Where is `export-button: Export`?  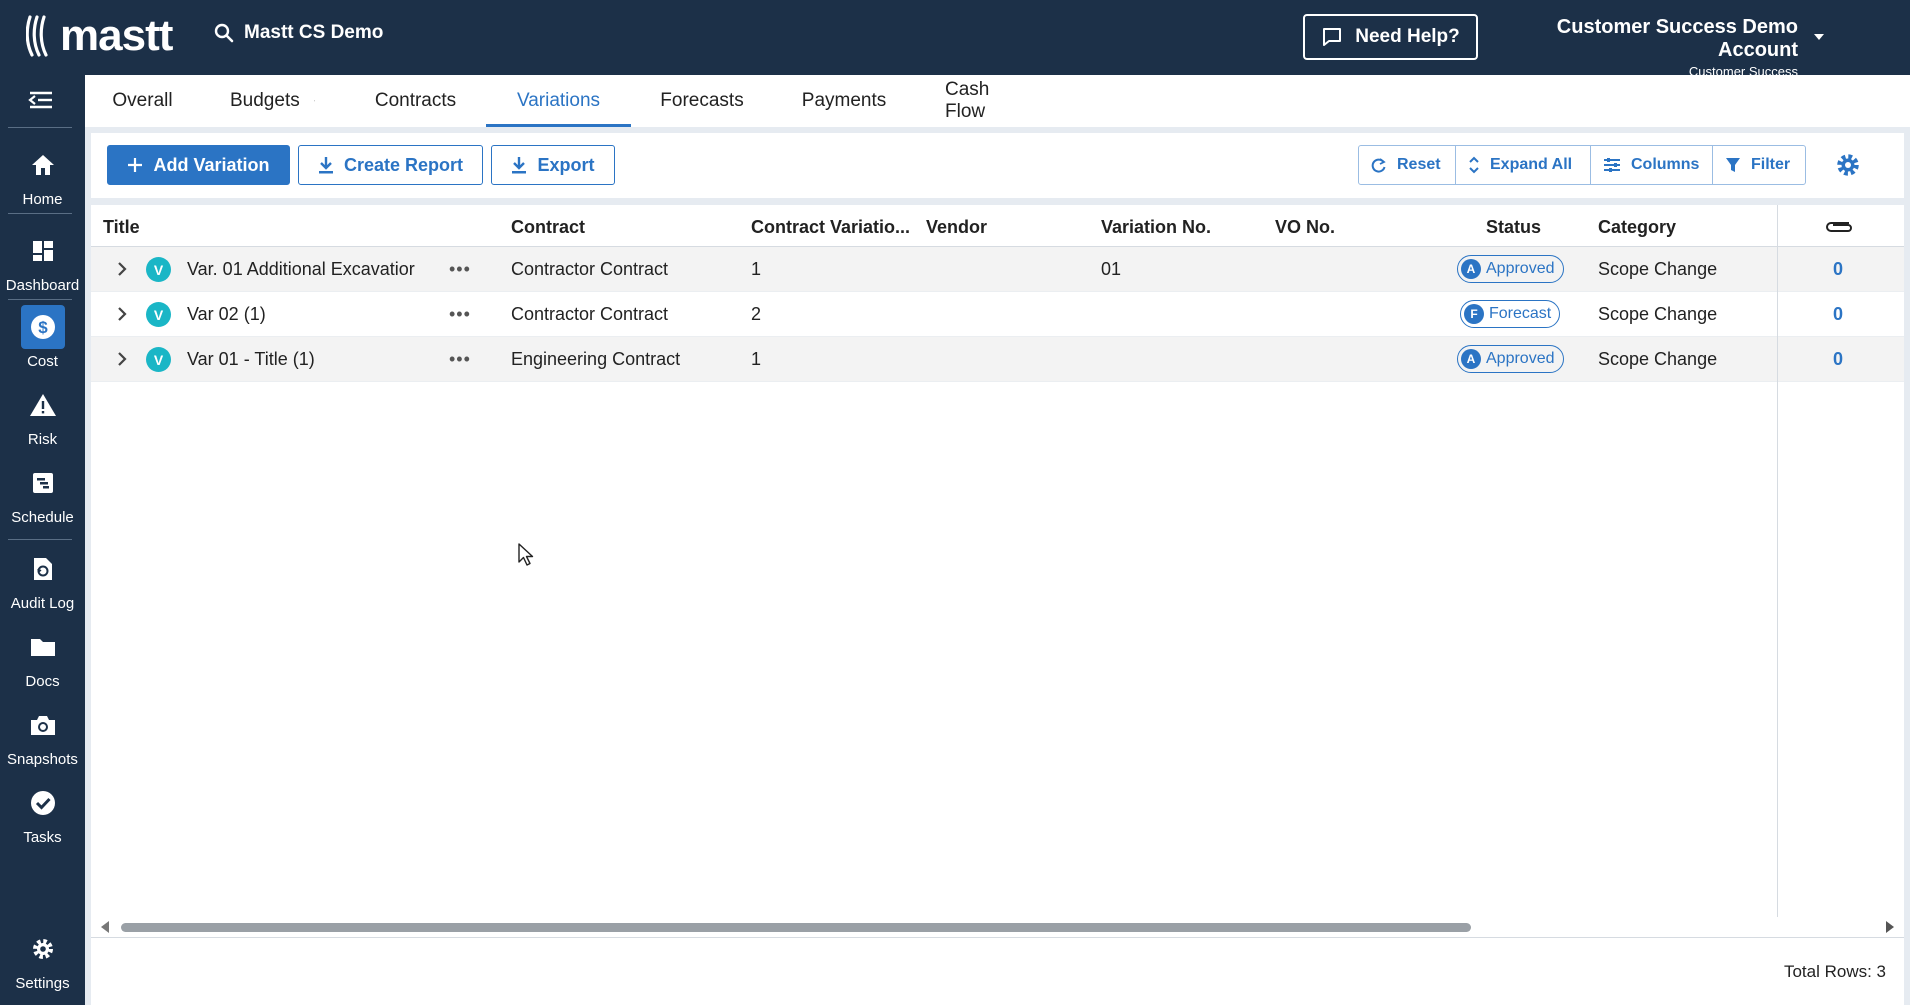
export-button: Export is located at coordinates (553, 165).